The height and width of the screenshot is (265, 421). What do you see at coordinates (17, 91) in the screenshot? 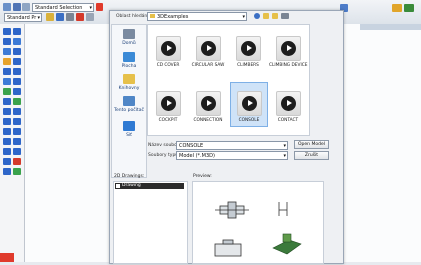
I see `symbol-tool-icon` at bounding box center [17, 91].